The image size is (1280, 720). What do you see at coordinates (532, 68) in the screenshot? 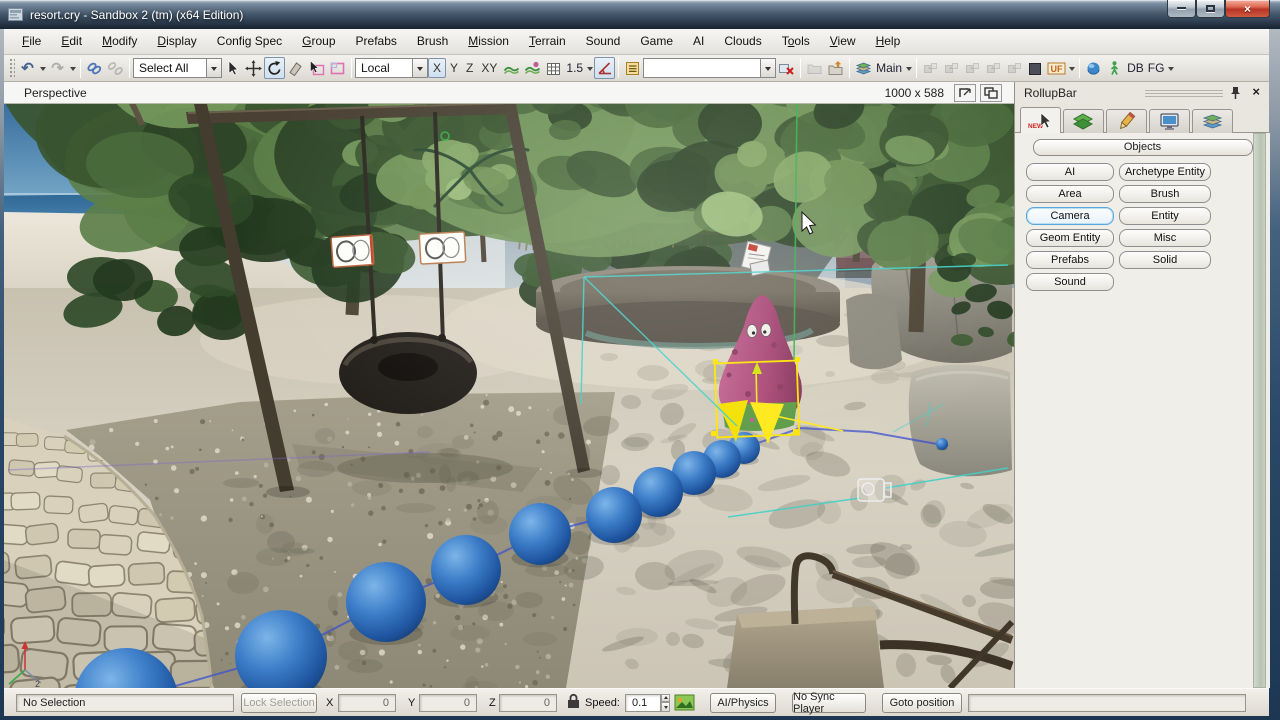
I see `snap-terrain-icon` at bounding box center [532, 68].